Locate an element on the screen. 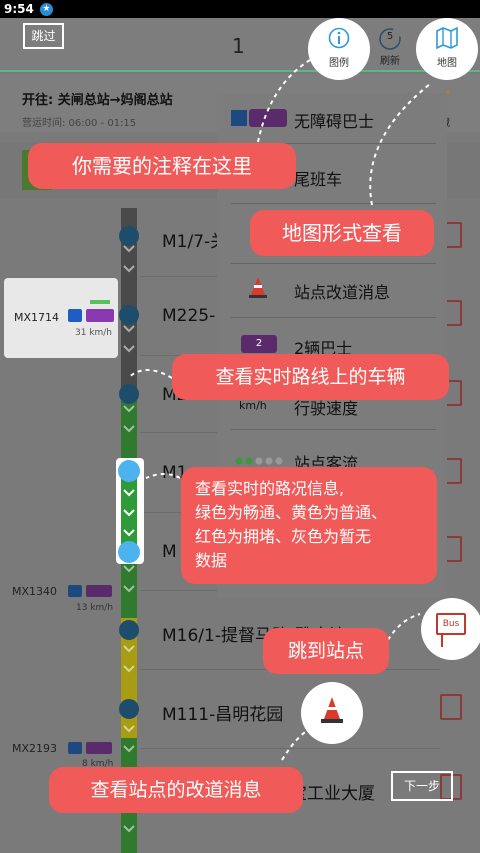  map-tooltip: 地图形式查看 is located at coordinates (342, 233).